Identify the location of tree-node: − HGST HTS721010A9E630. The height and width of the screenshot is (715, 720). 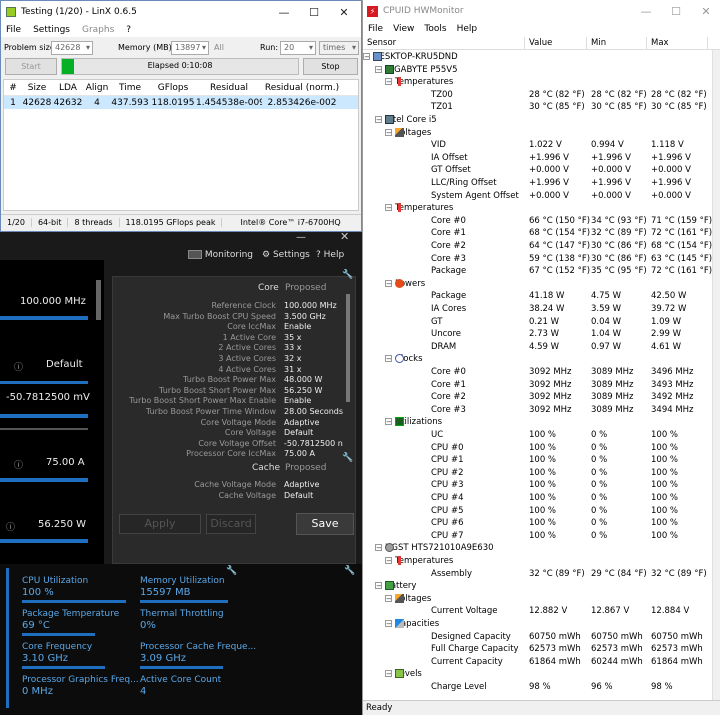
(541, 549).